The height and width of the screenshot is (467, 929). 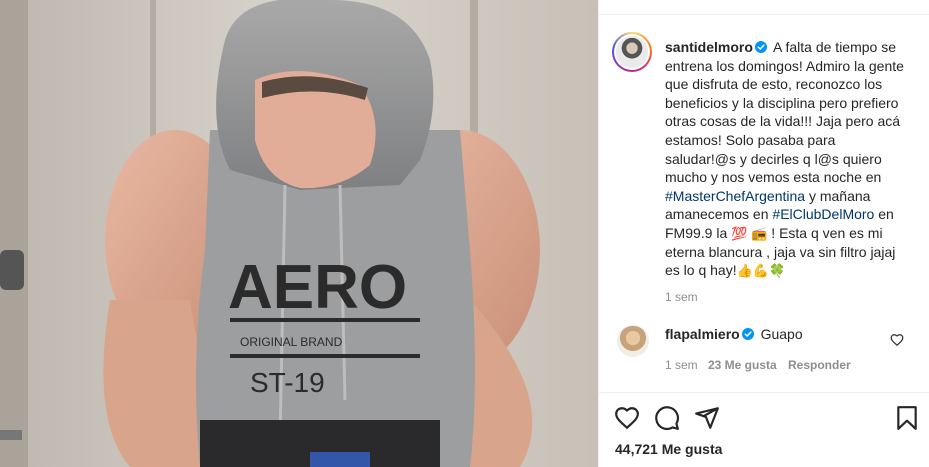 What do you see at coordinates (742, 365) in the screenshot?
I see `comment-likes-count: 23 Me gusta` at bounding box center [742, 365].